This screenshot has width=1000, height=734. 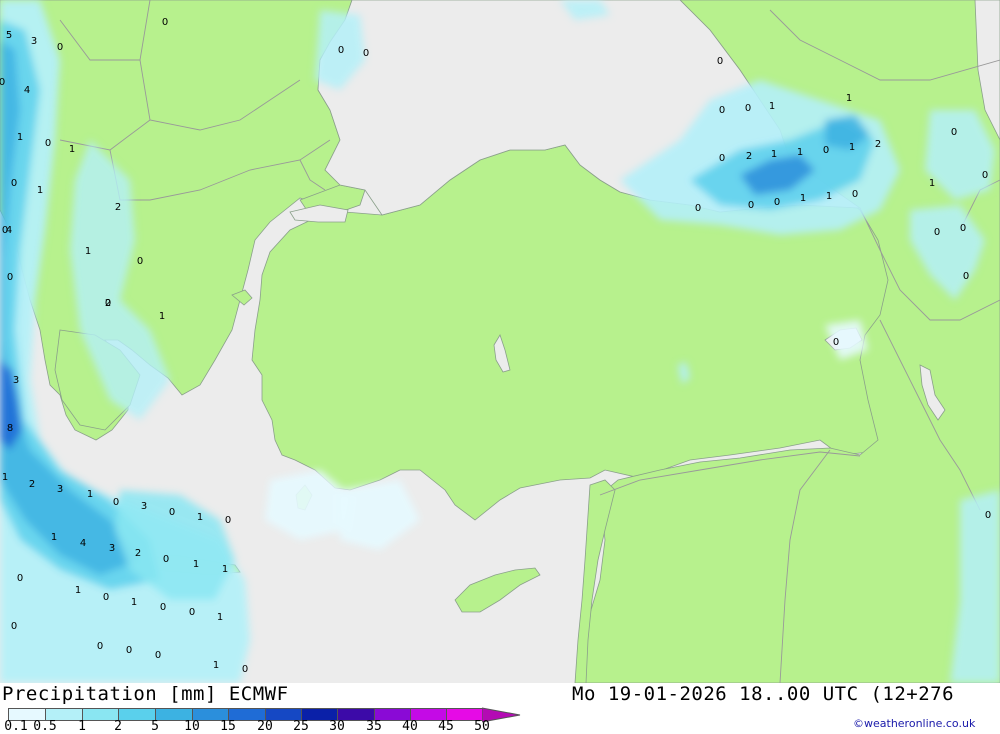 What do you see at coordinates (265, 726) in the screenshot?
I see `legend-tick-label: 20` at bounding box center [265, 726].